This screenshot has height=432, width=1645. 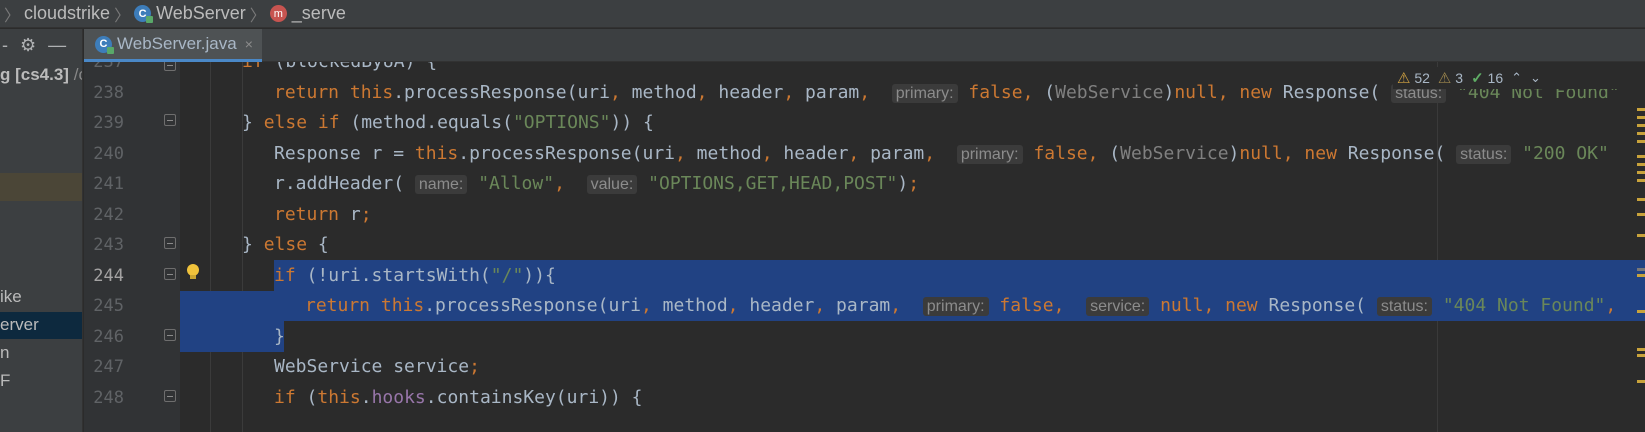 I want to click on gear-icon: ⚙, so click(x=28, y=45).